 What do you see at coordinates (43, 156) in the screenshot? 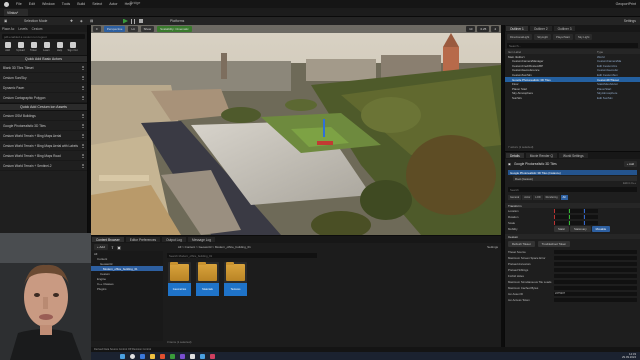
I see `list-item: Cesium World Terrain + Bing Maps Road` at bounding box center [43, 156].